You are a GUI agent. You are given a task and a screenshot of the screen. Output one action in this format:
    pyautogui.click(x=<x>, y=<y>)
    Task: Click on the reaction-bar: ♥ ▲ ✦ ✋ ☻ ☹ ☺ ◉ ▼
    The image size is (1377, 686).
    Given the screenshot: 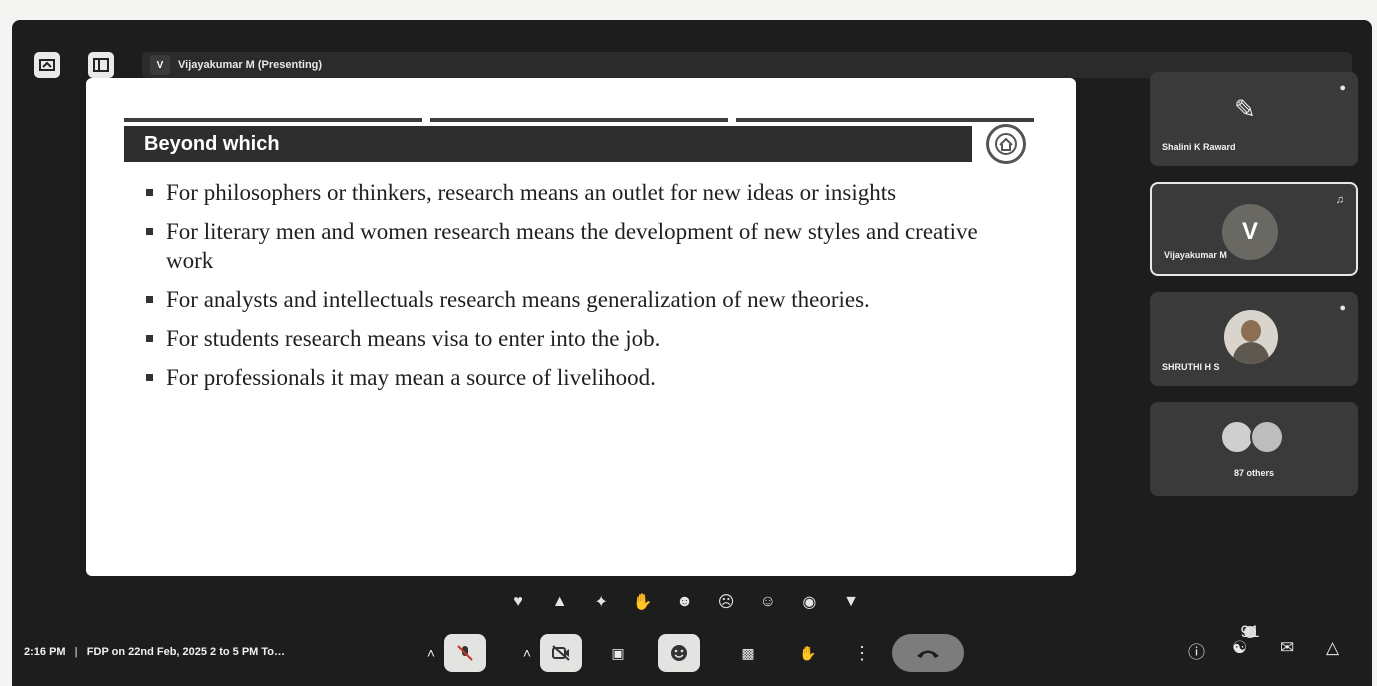 What is the action you would take?
    pyautogui.click(x=684, y=602)
    